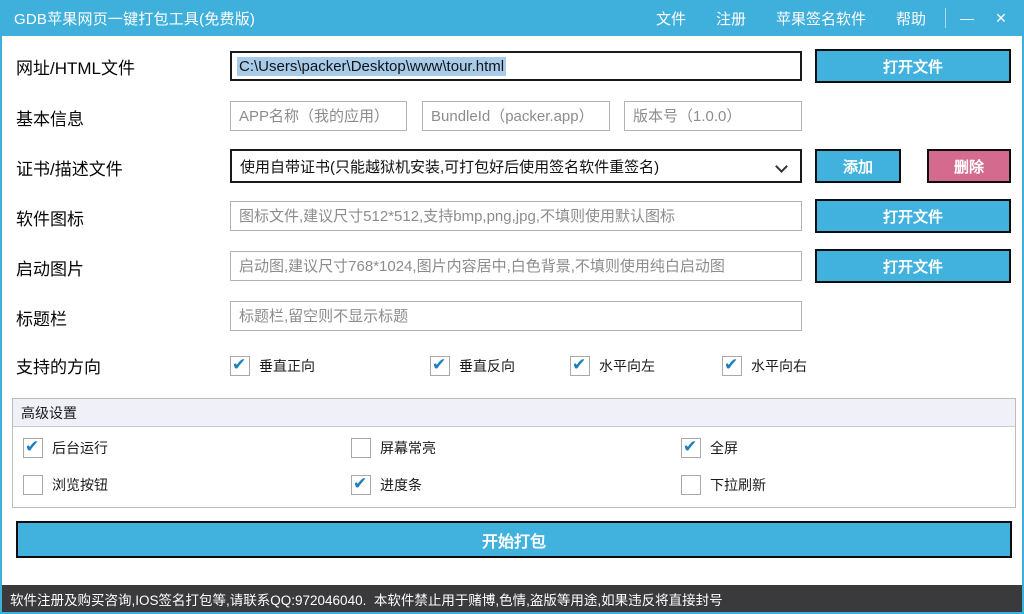 The width and height of the screenshot is (1024, 614). I want to click on launch-image-label: 启动图片, so click(50, 269).